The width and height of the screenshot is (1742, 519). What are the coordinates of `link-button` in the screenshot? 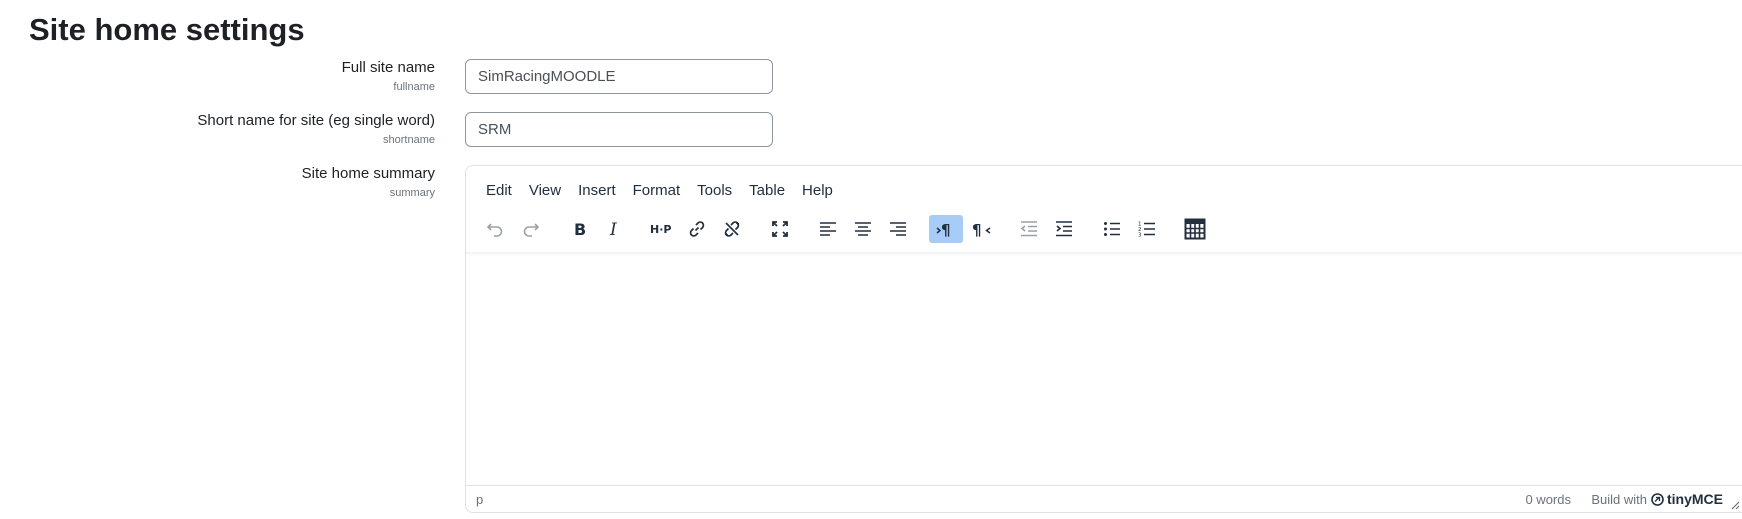 It's located at (697, 229).